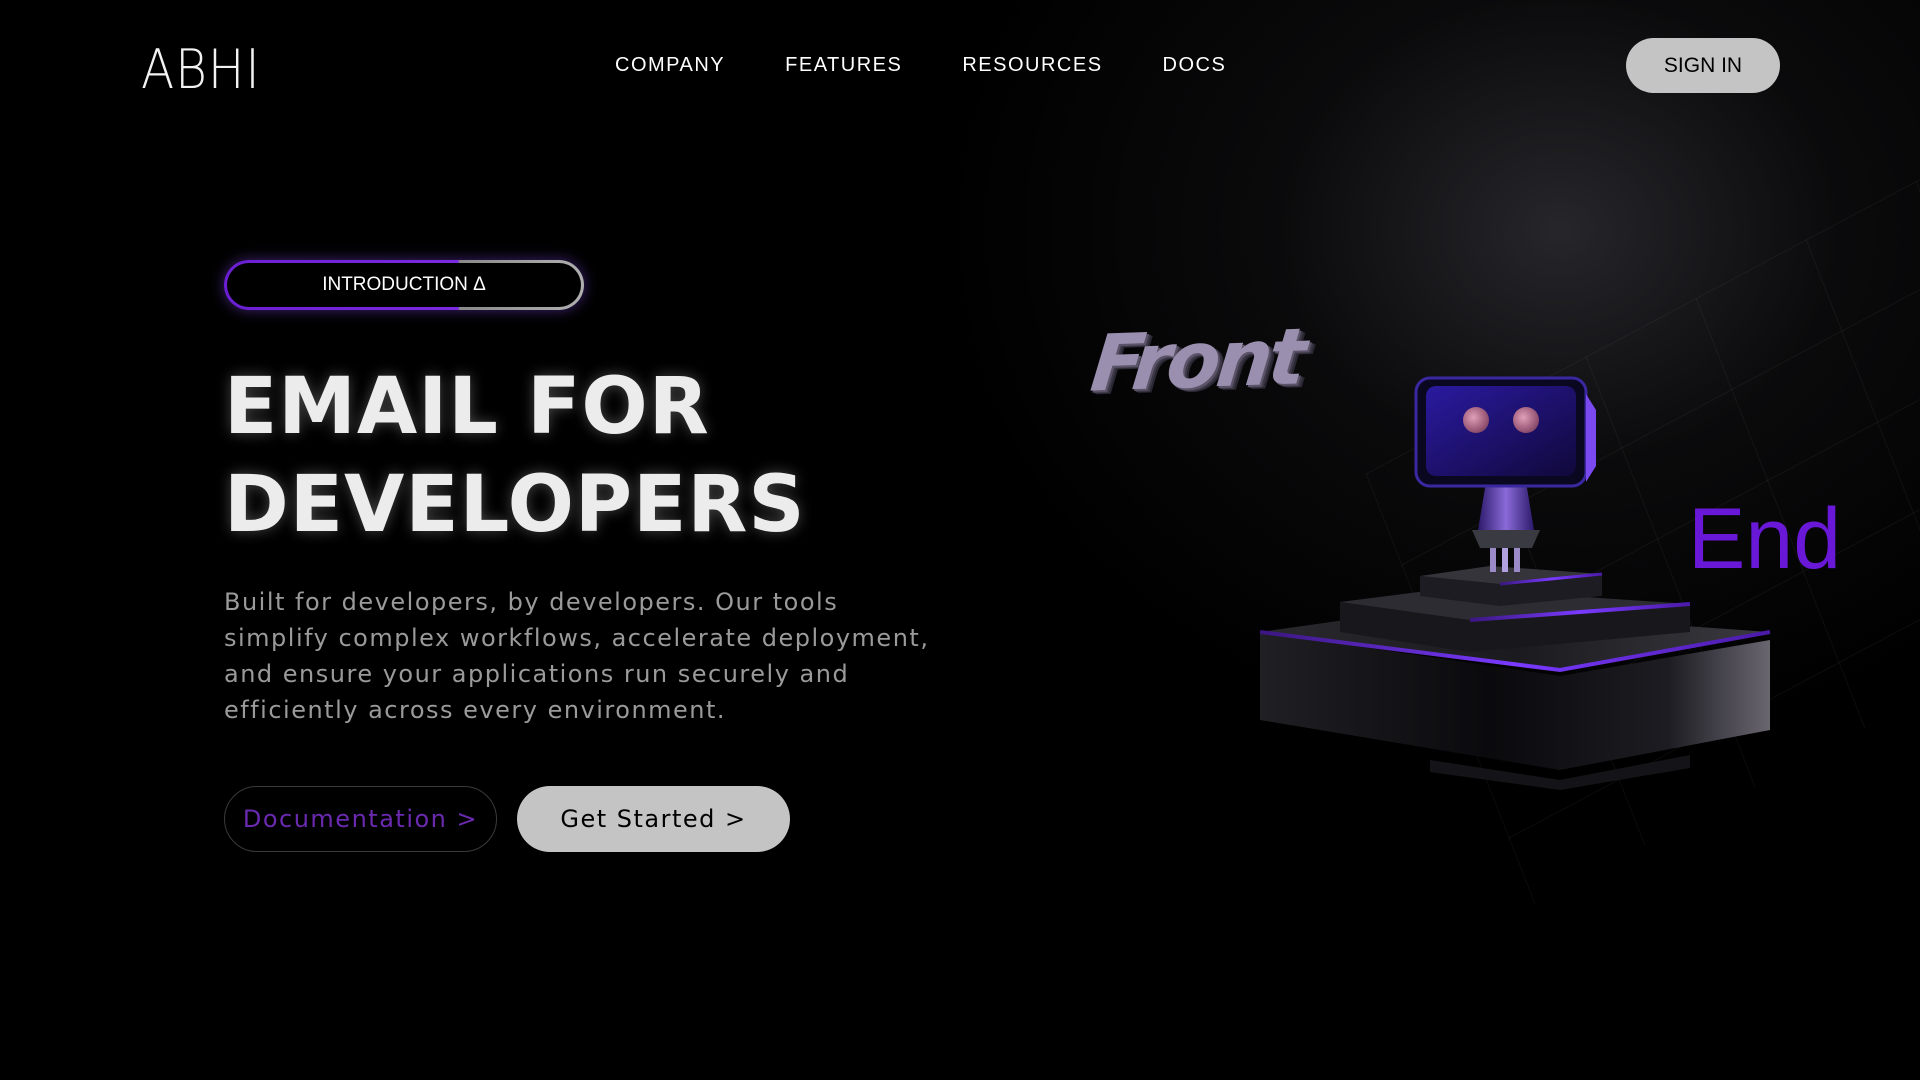 This screenshot has width=1920, height=1080. What do you see at coordinates (843, 65) in the screenshot?
I see `nav-features: FEATURES` at bounding box center [843, 65].